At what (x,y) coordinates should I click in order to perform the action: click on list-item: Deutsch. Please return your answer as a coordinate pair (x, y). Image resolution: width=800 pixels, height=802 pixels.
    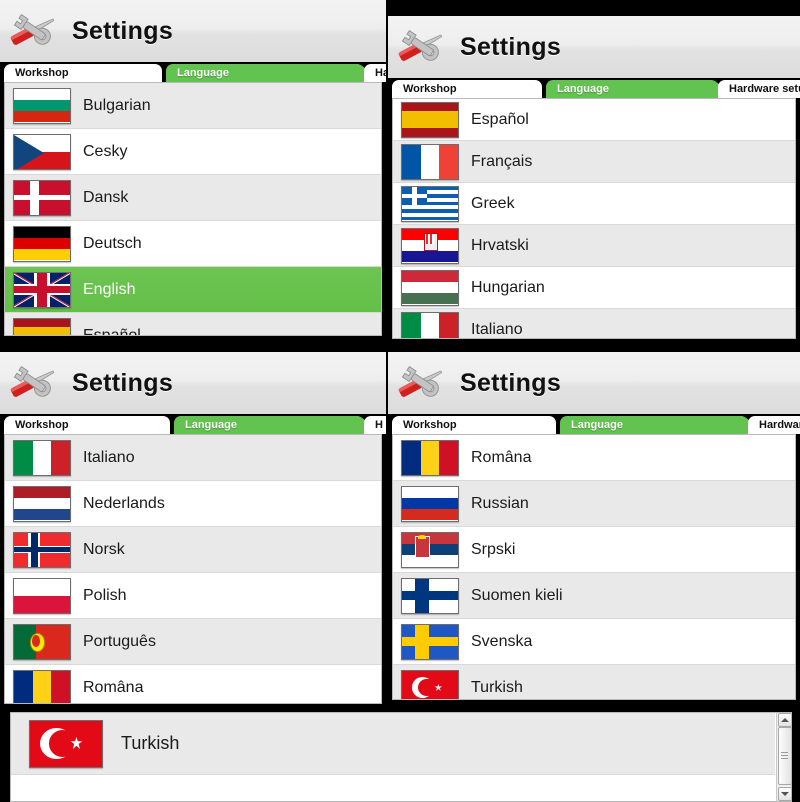
    Looking at the image, I should click on (193, 244).